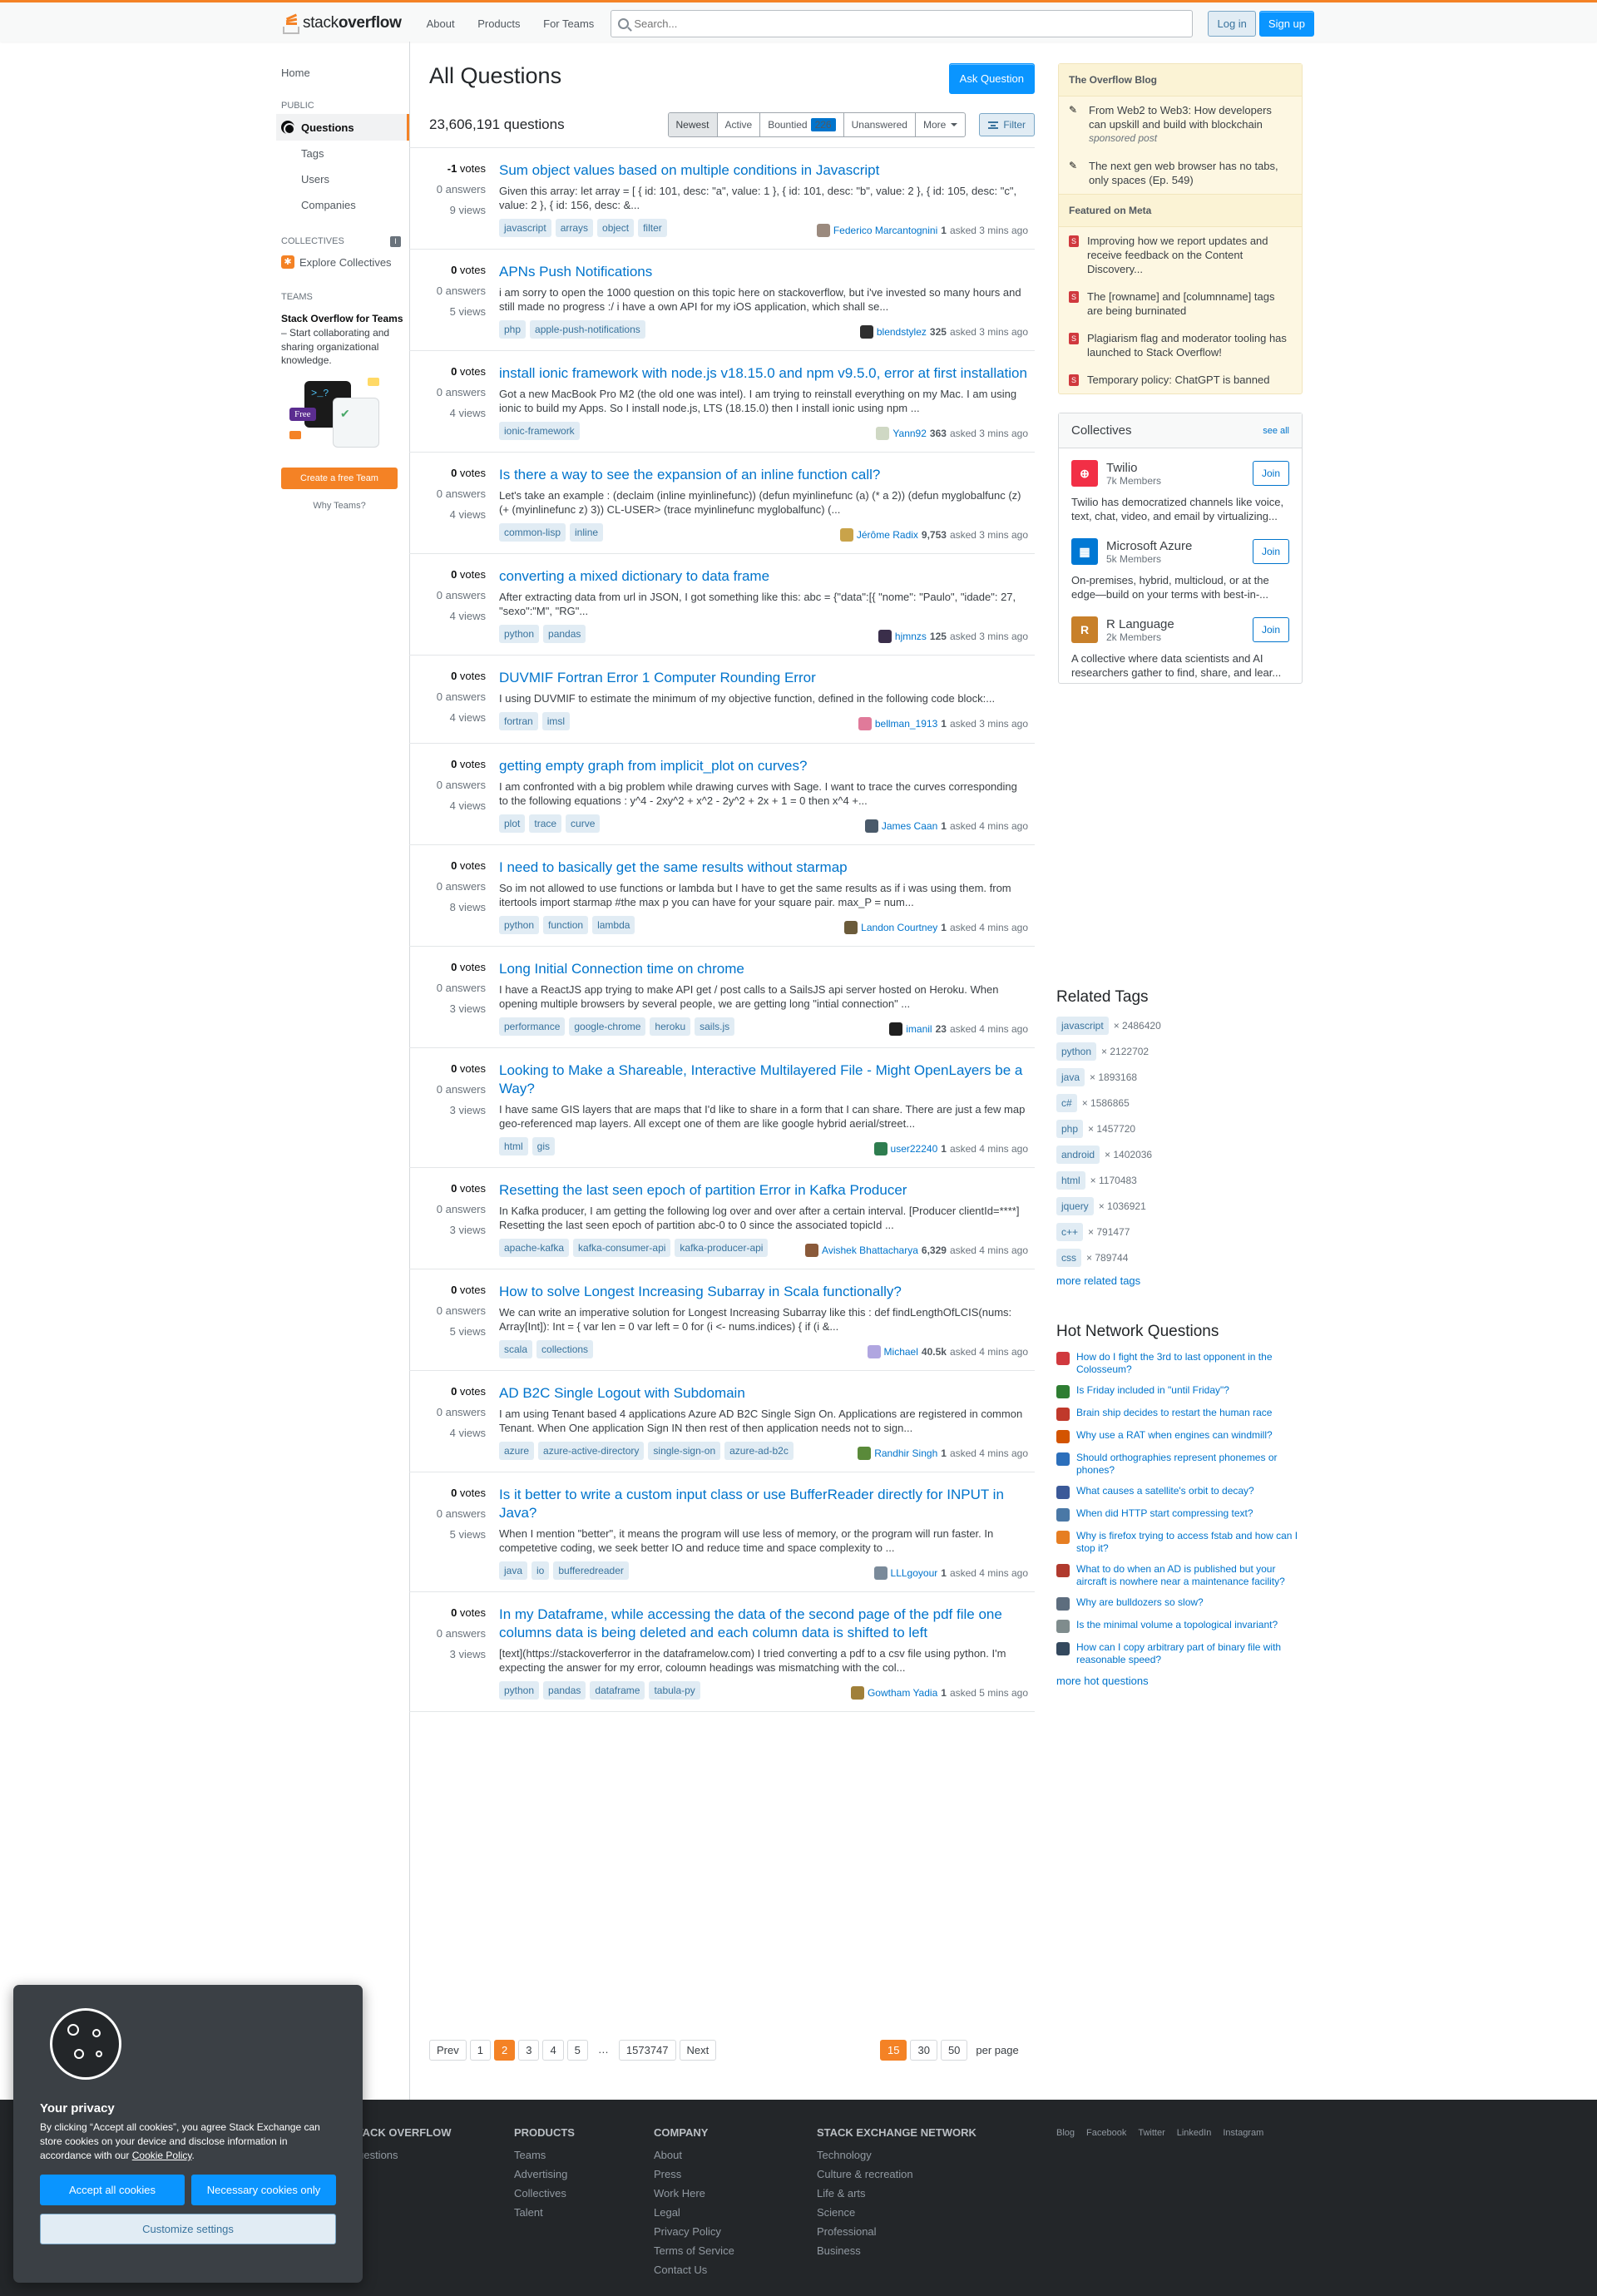 The width and height of the screenshot is (1597, 2296). What do you see at coordinates (694, 2155) in the screenshot?
I see `footer-link: About` at bounding box center [694, 2155].